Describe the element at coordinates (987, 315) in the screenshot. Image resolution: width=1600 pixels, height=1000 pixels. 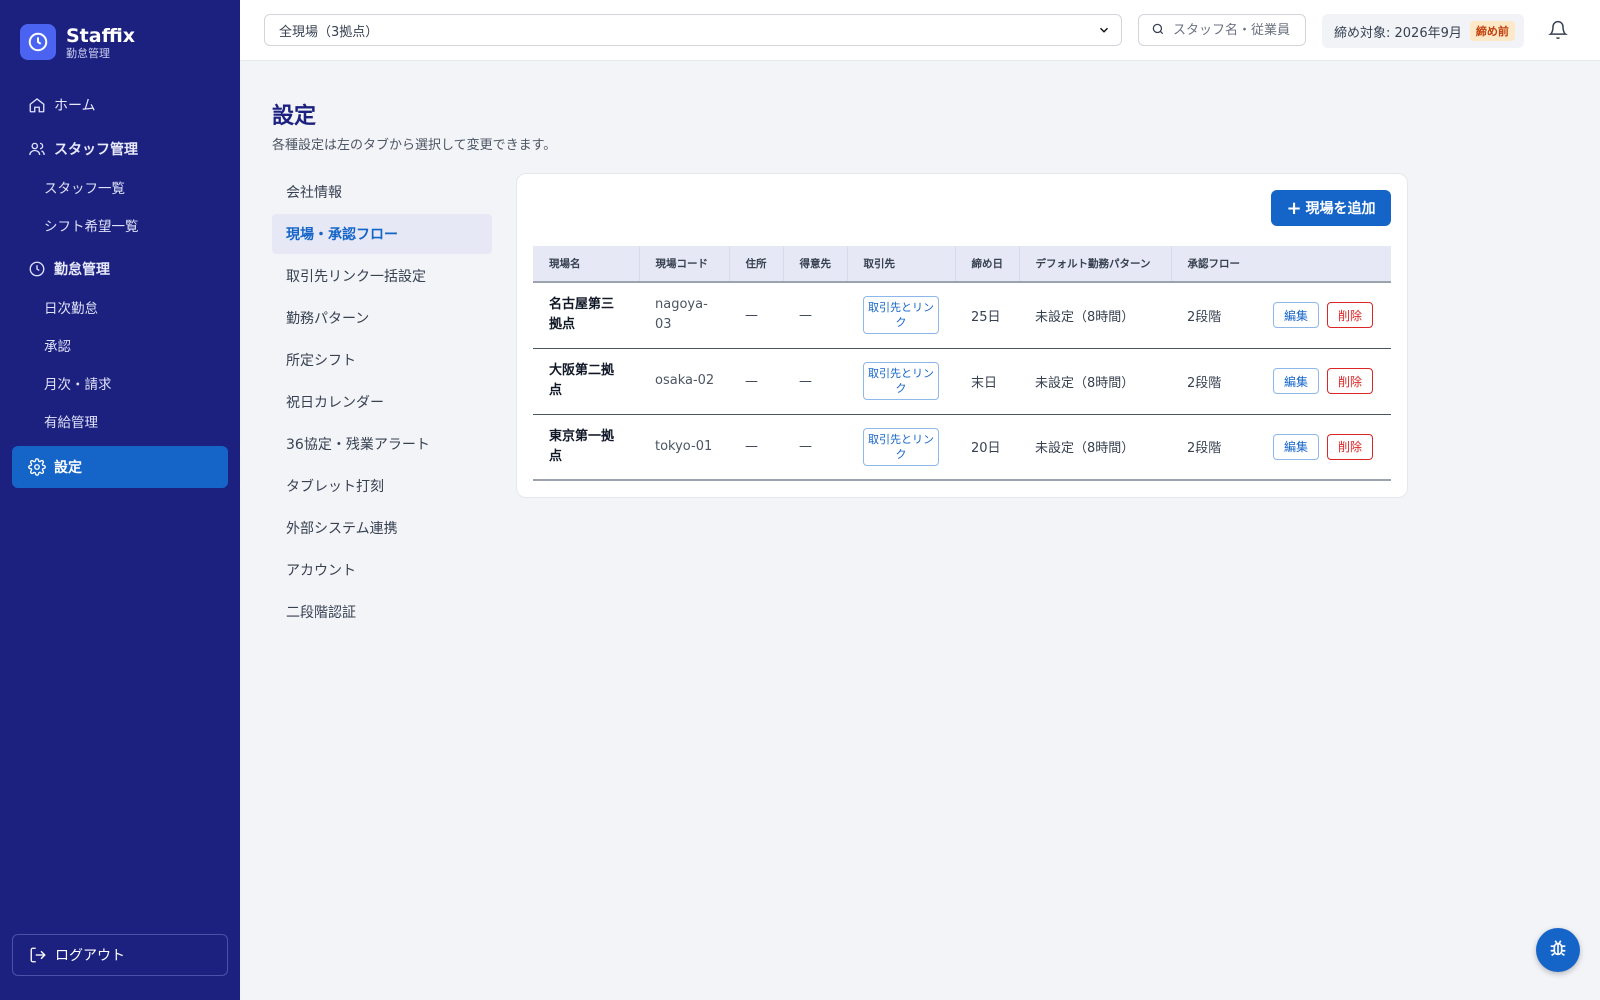
I see `closing-day: 25日` at that location.